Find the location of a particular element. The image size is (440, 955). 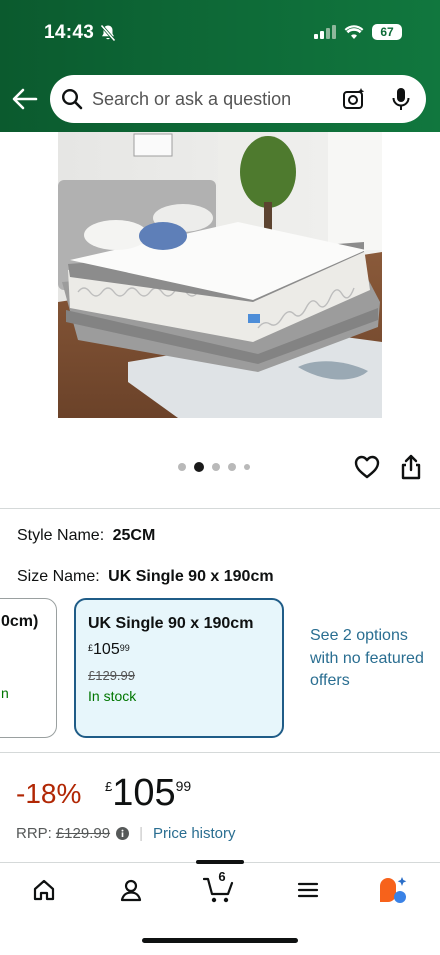

battery-icon: 67 is located at coordinates (387, 32).